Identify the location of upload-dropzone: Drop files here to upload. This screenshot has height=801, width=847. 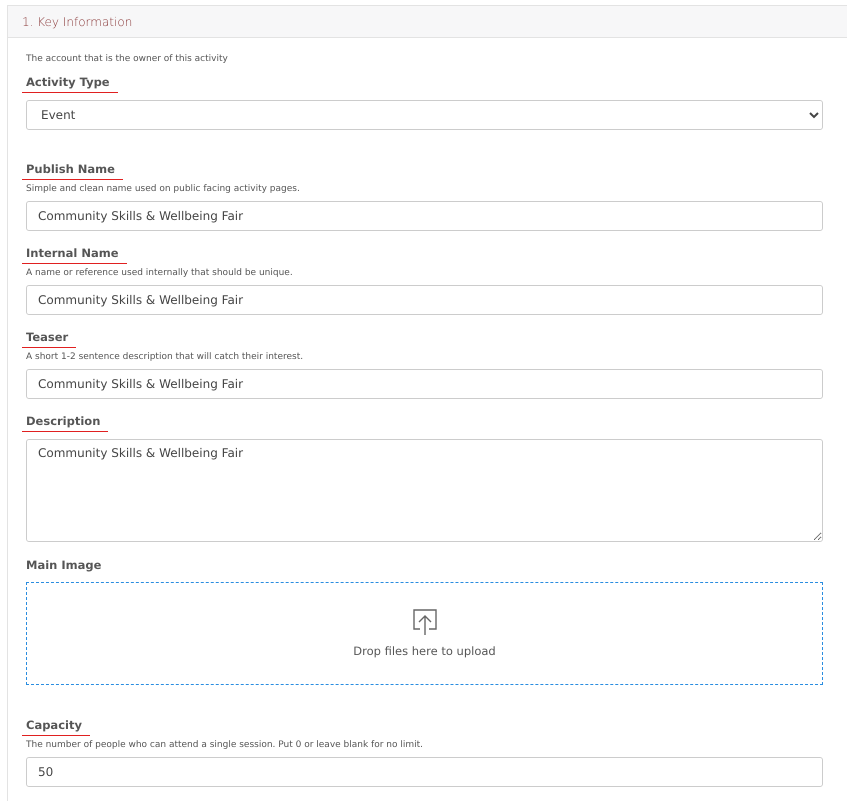
(424, 633).